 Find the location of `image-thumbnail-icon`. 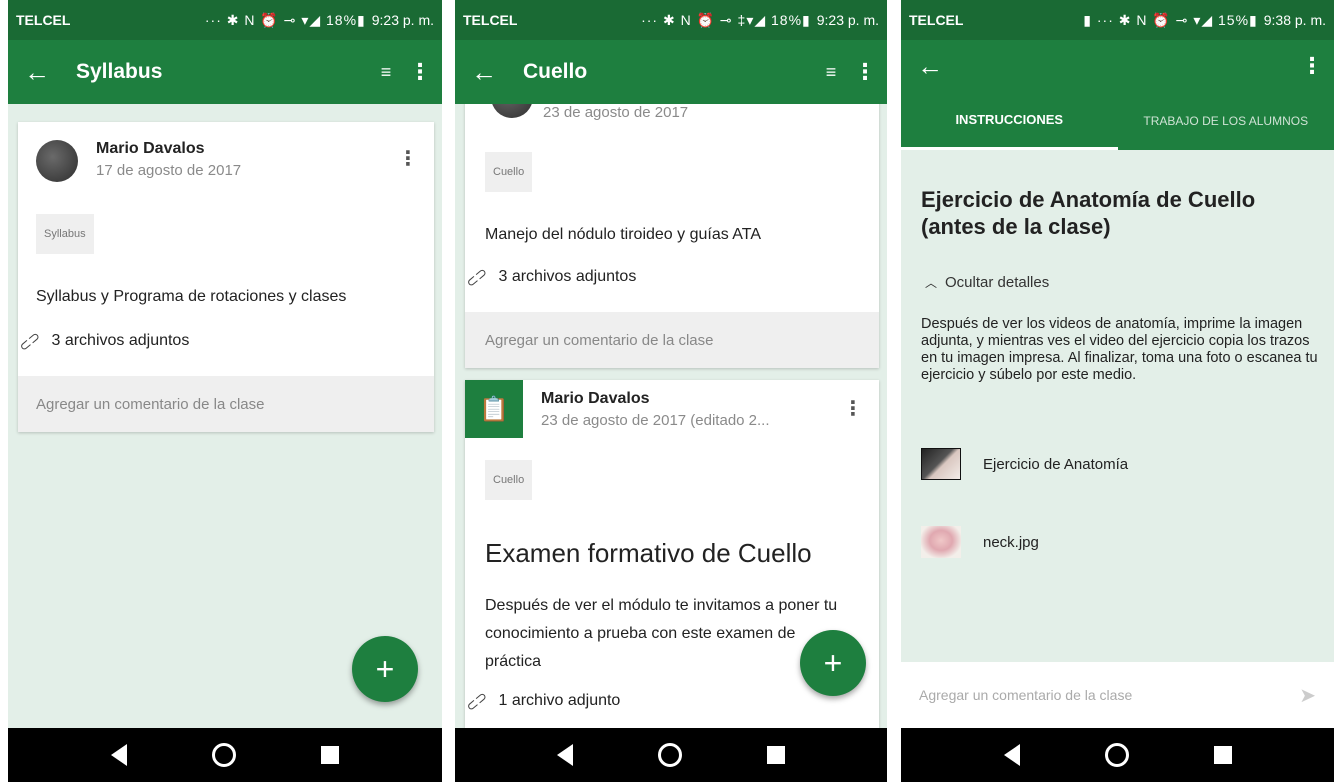

image-thumbnail-icon is located at coordinates (941, 542).